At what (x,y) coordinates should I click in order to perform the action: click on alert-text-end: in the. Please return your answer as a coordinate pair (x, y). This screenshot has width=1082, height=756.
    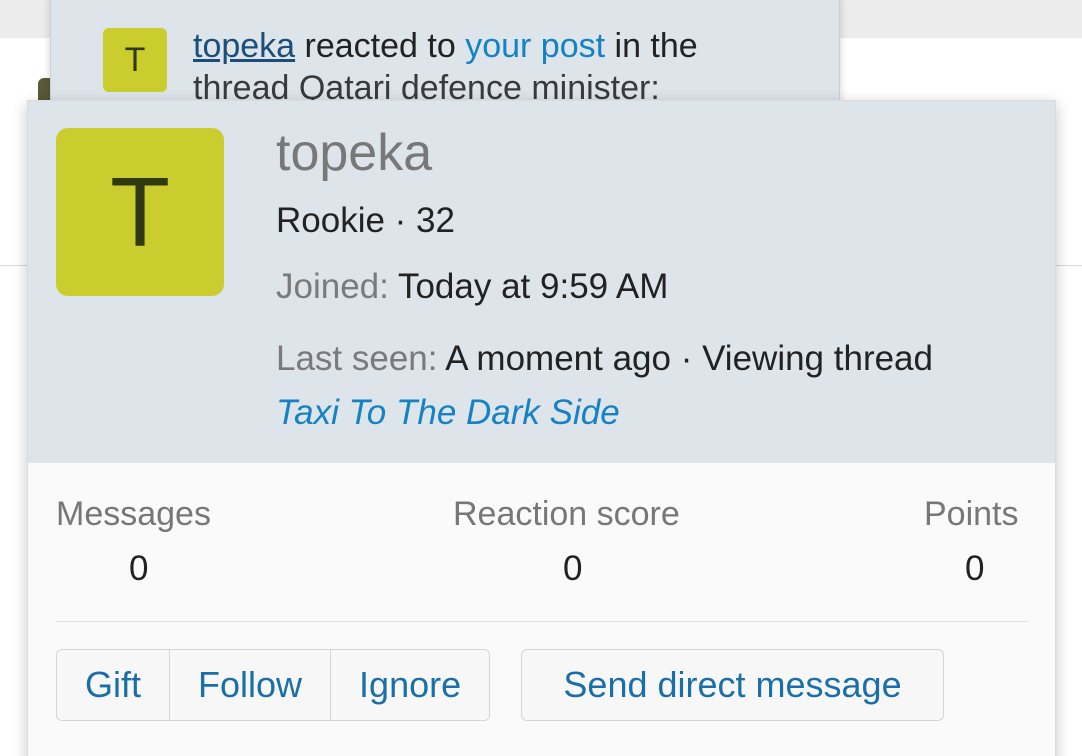
    Looking at the image, I should click on (651, 46).